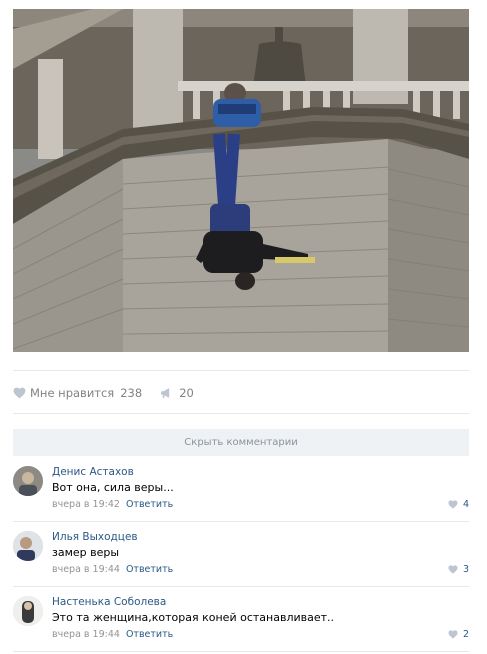  Describe the element at coordinates (186, 393) in the screenshot. I see `repost-count: 20` at that location.